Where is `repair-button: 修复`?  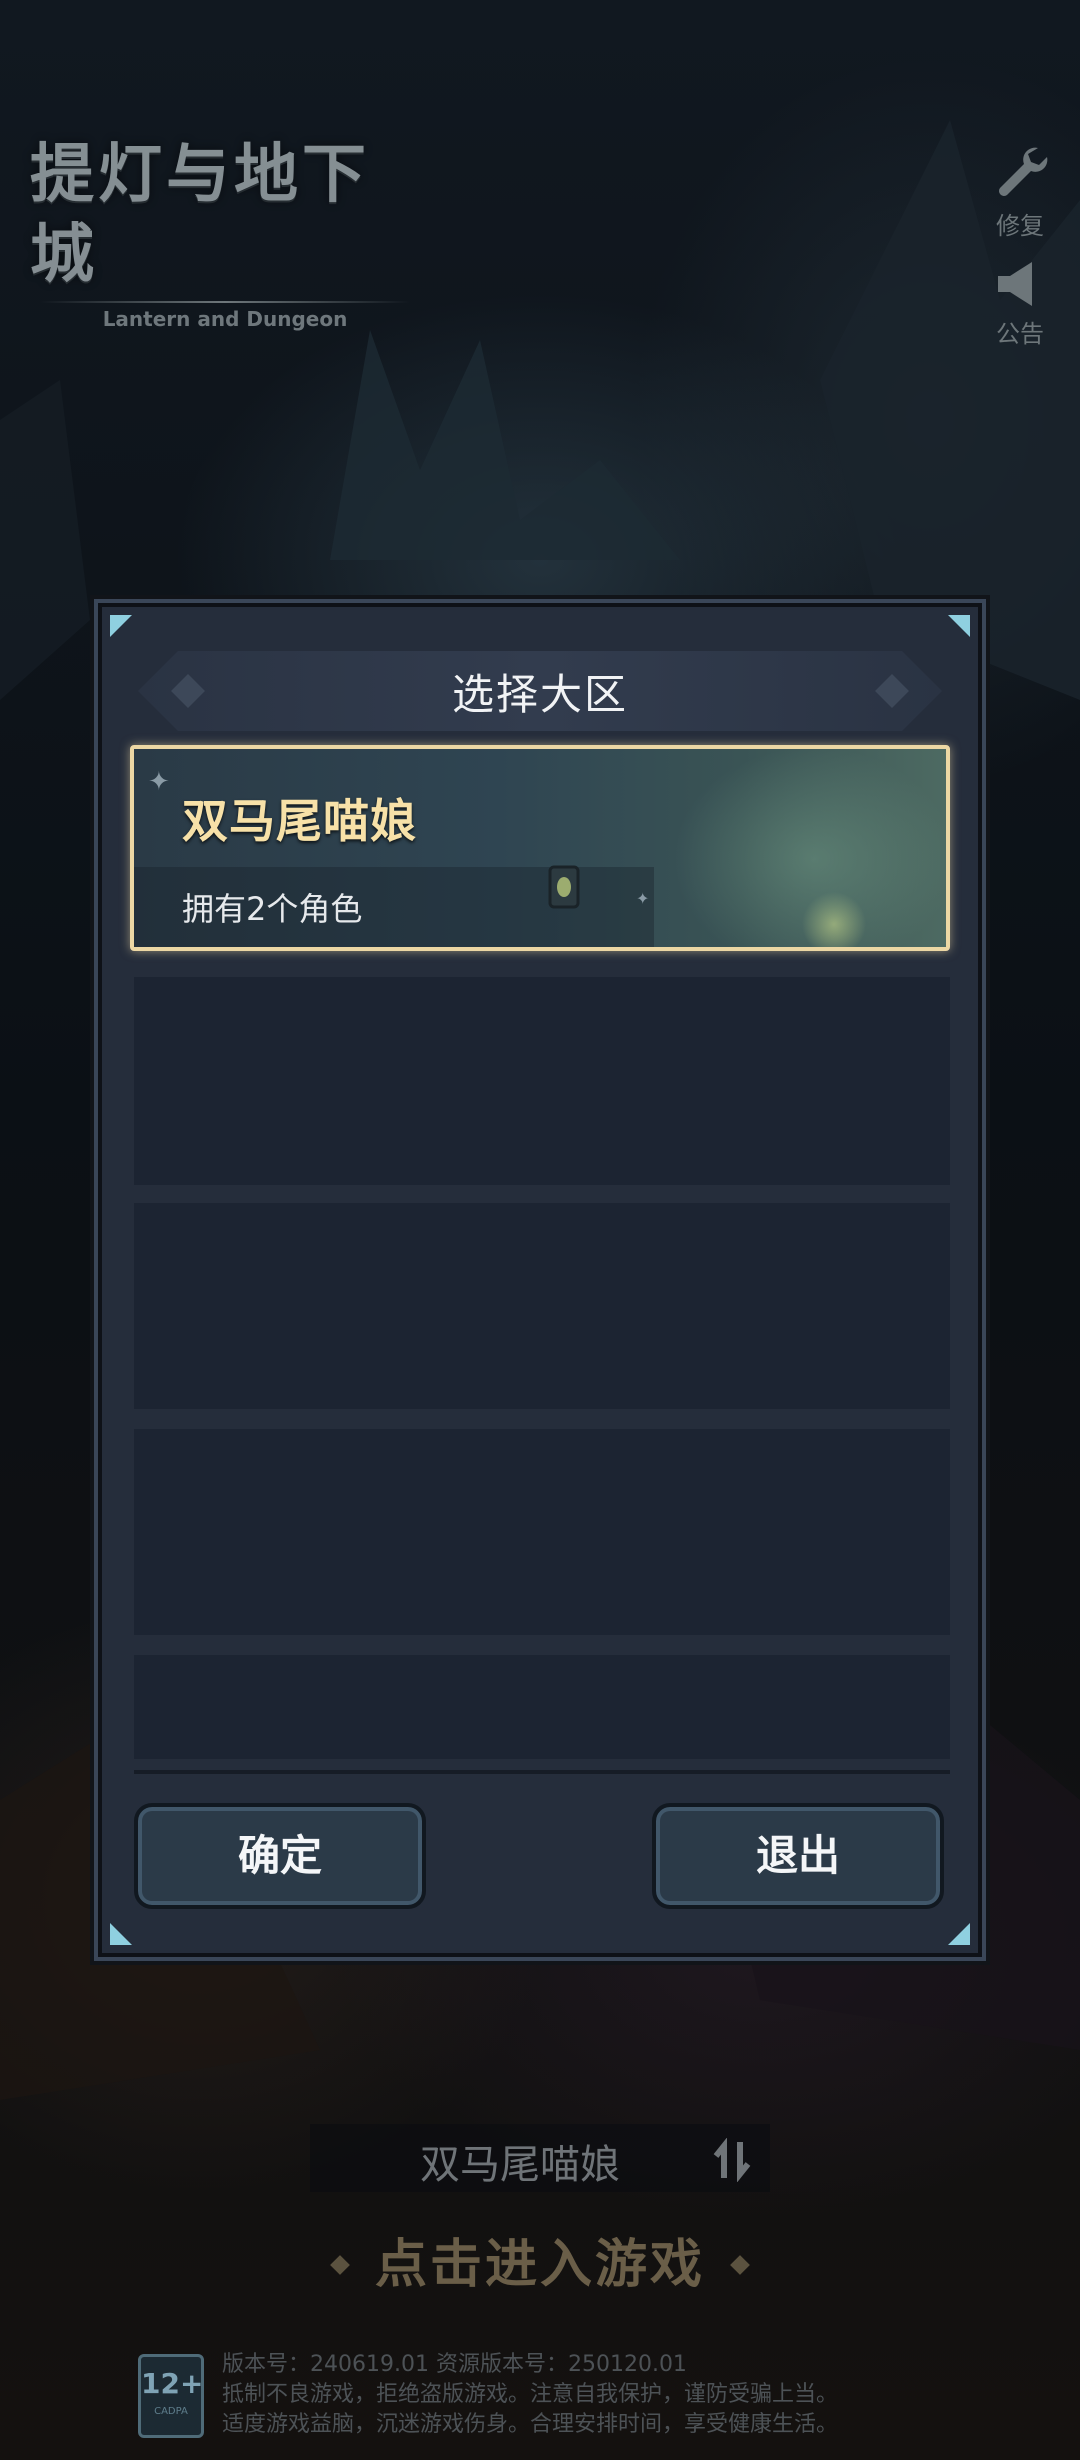
repair-button: 修复 is located at coordinates (1020, 191).